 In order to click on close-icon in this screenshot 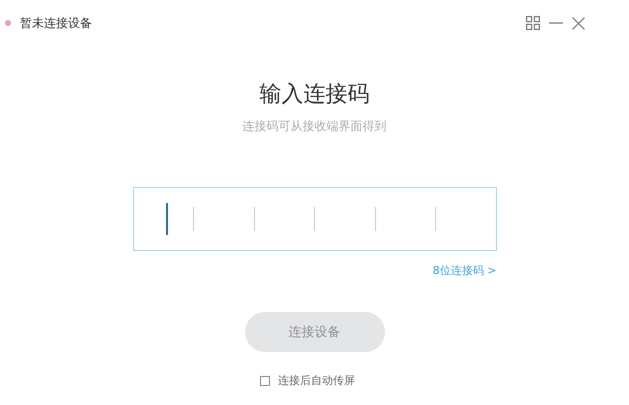, I will do `click(578, 23)`.